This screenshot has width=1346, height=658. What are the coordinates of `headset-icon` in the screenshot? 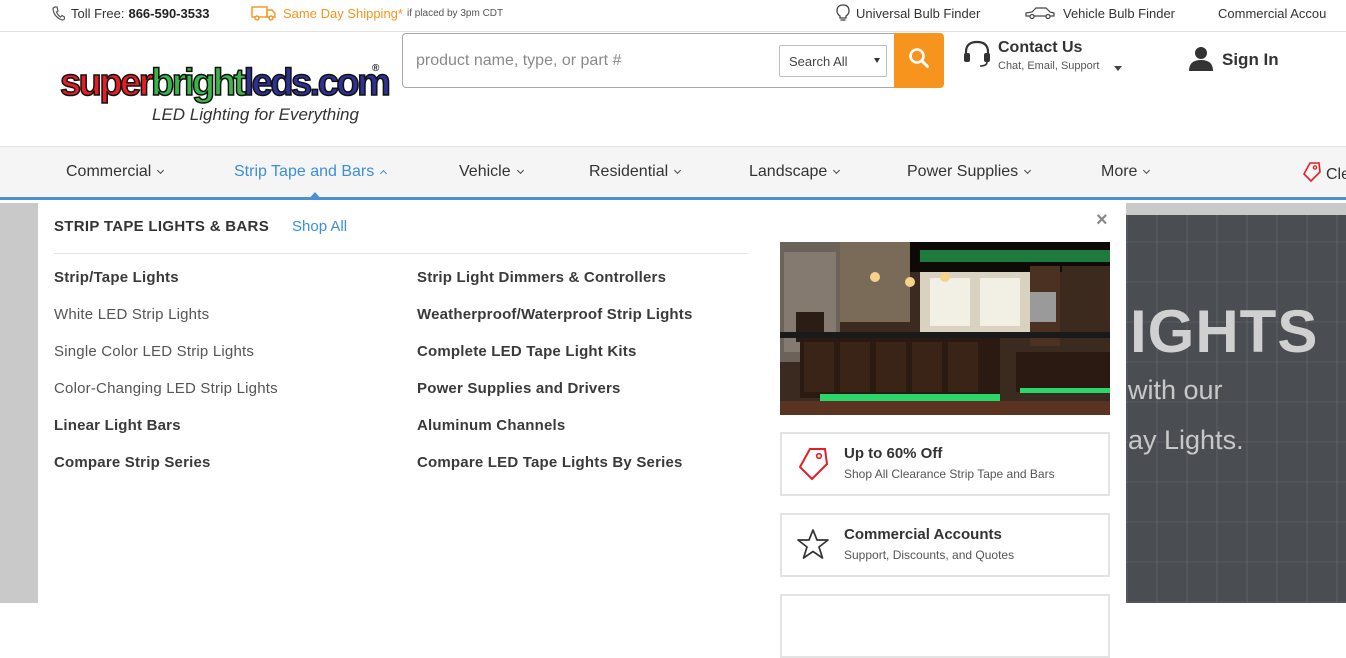 It's located at (977, 55).